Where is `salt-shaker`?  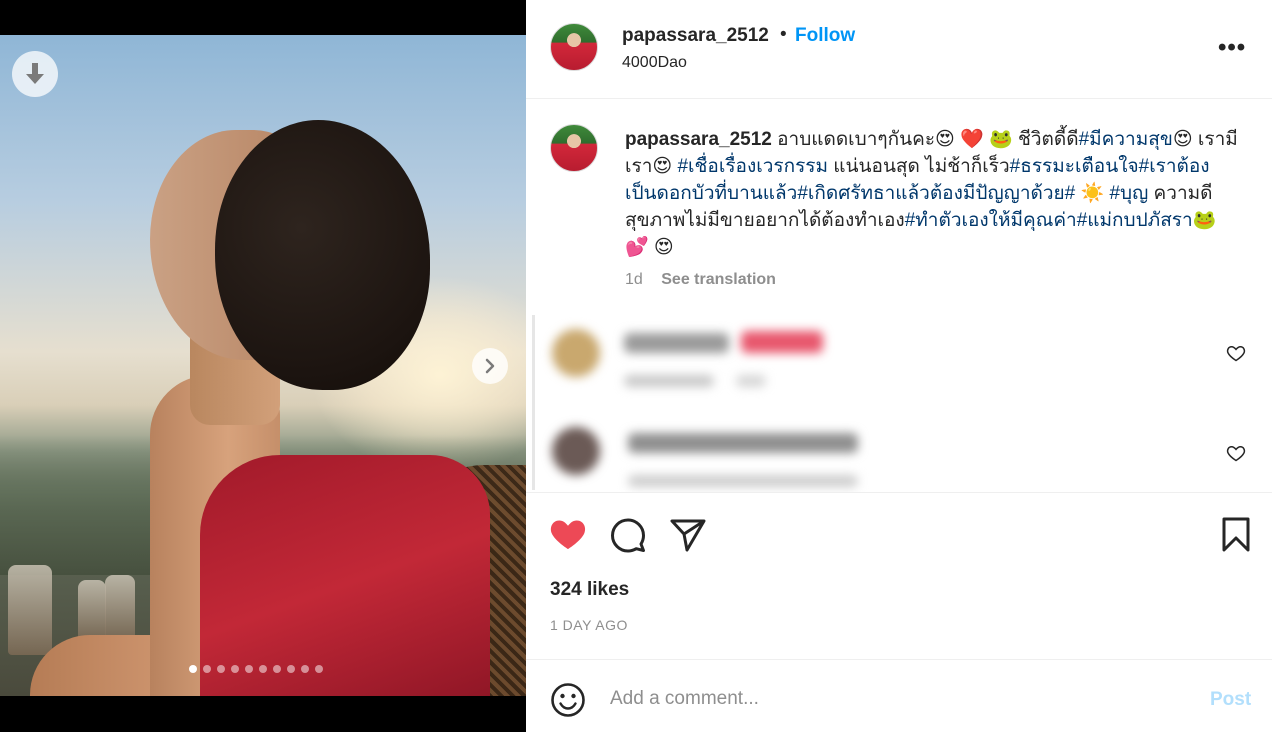 salt-shaker is located at coordinates (92, 610).